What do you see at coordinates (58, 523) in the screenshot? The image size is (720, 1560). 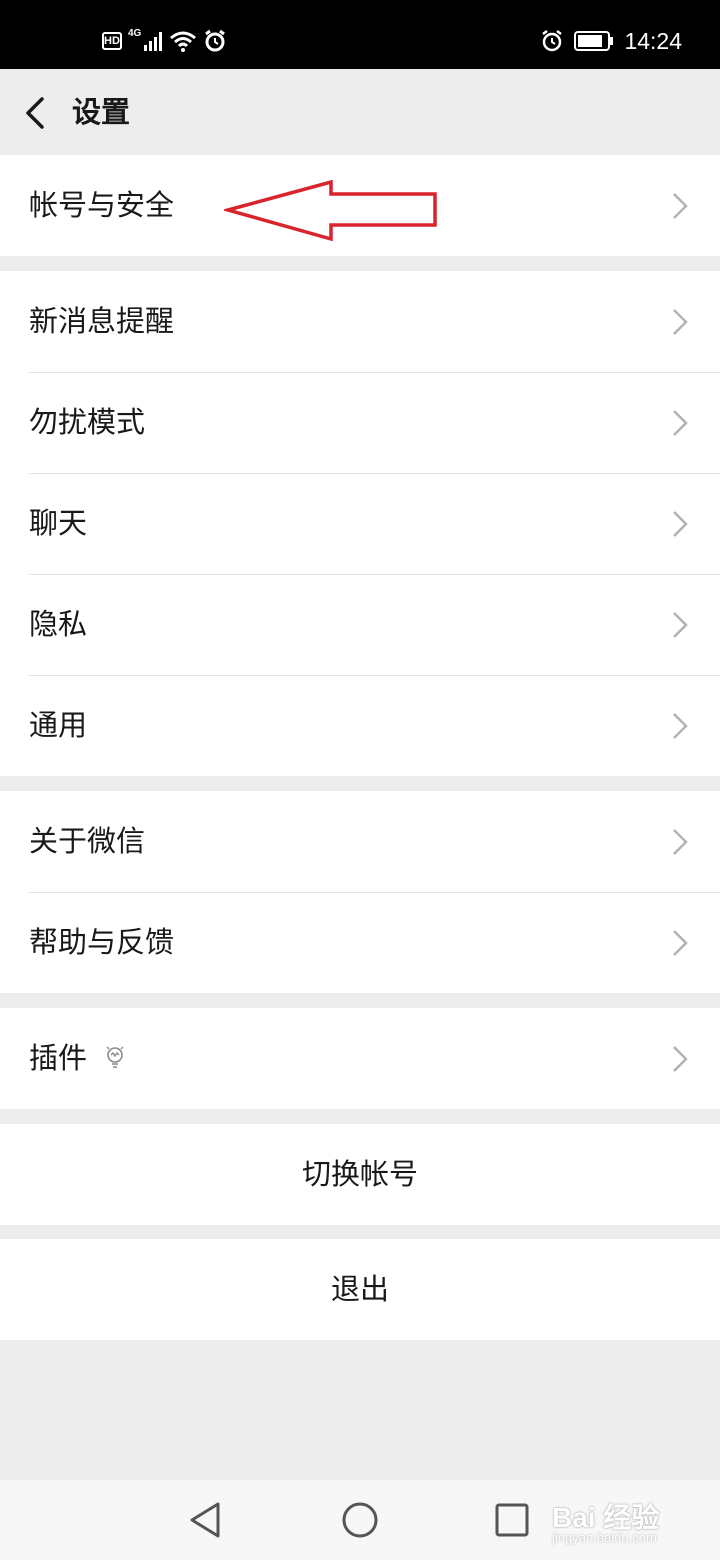 I see `settings-item-label: 聊天` at bounding box center [58, 523].